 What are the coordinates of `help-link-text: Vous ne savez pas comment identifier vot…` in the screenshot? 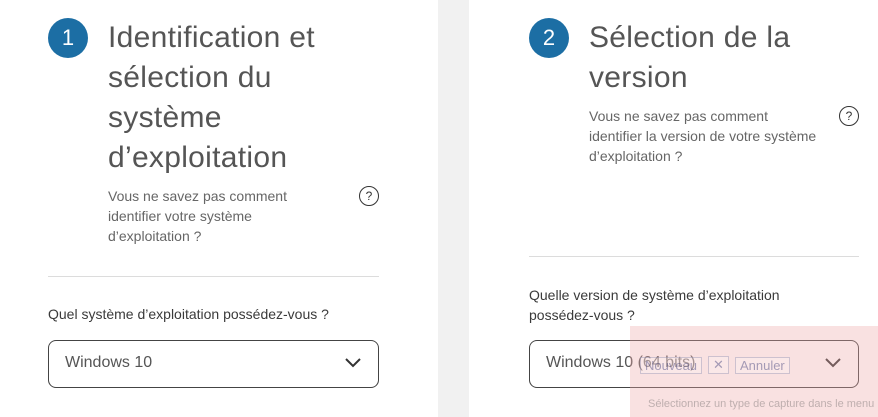 It's located at (197, 216).